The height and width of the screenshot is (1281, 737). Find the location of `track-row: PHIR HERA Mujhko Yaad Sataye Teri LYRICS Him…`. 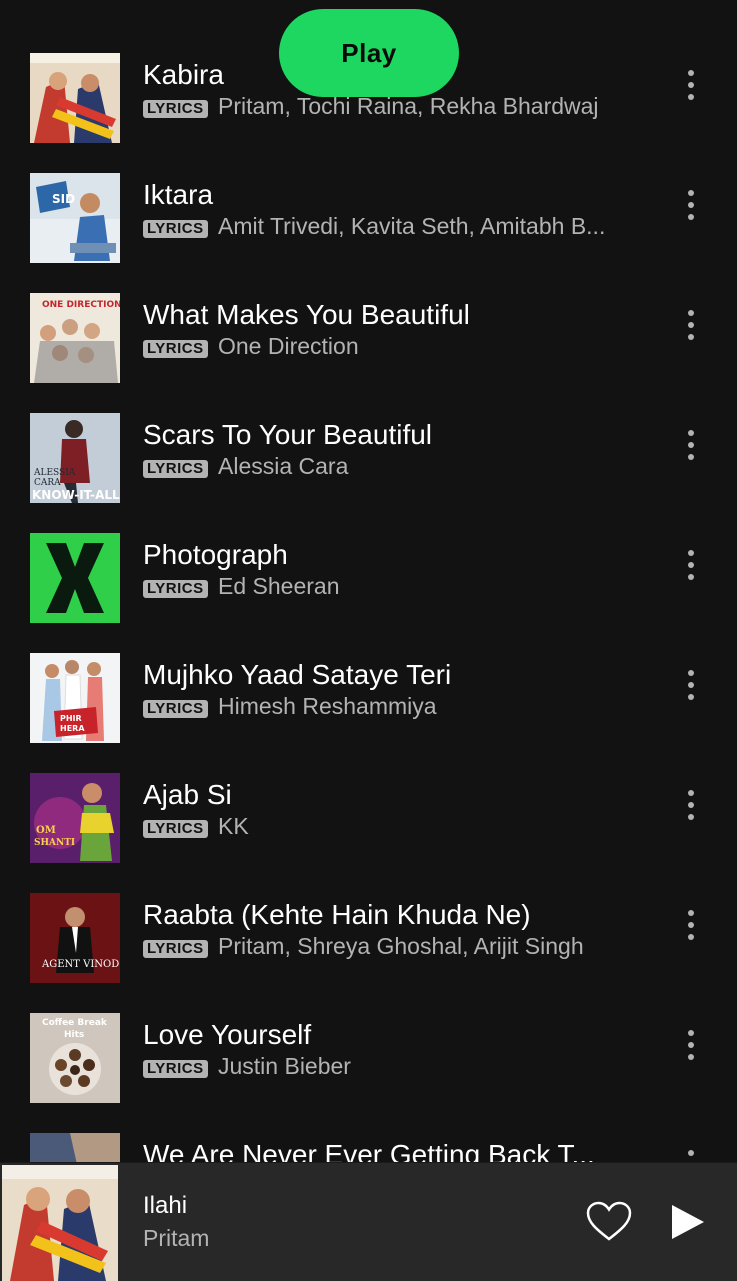

track-row: PHIR HERA Mujhko Yaad Sataye Teri LYRICS Him… is located at coordinates (368, 713).